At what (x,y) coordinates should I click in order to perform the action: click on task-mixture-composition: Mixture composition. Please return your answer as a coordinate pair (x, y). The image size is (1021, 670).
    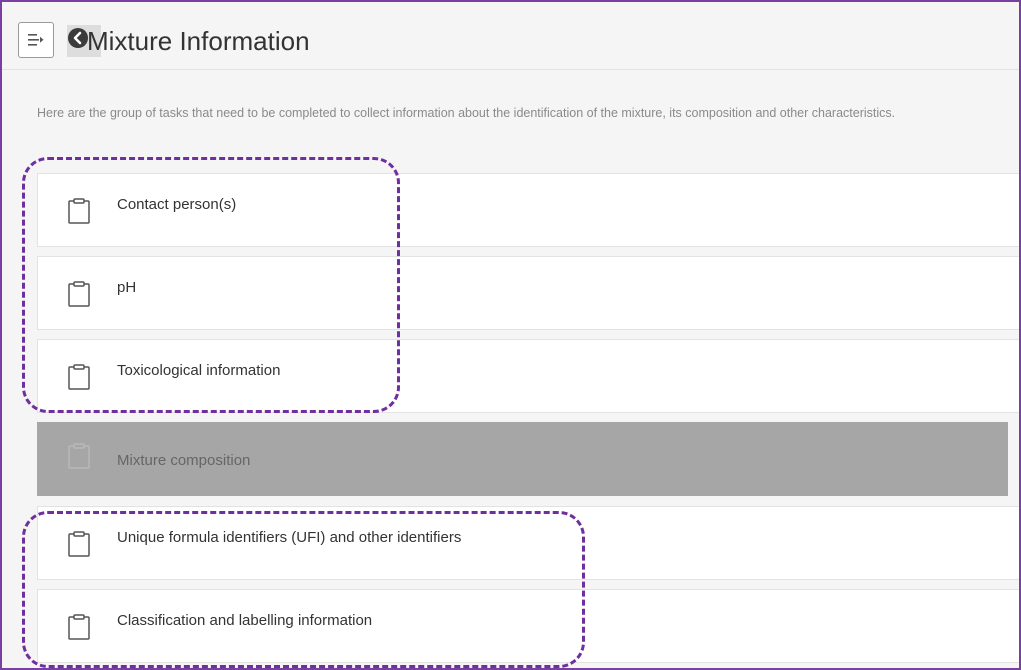
    Looking at the image, I should click on (522, 459).